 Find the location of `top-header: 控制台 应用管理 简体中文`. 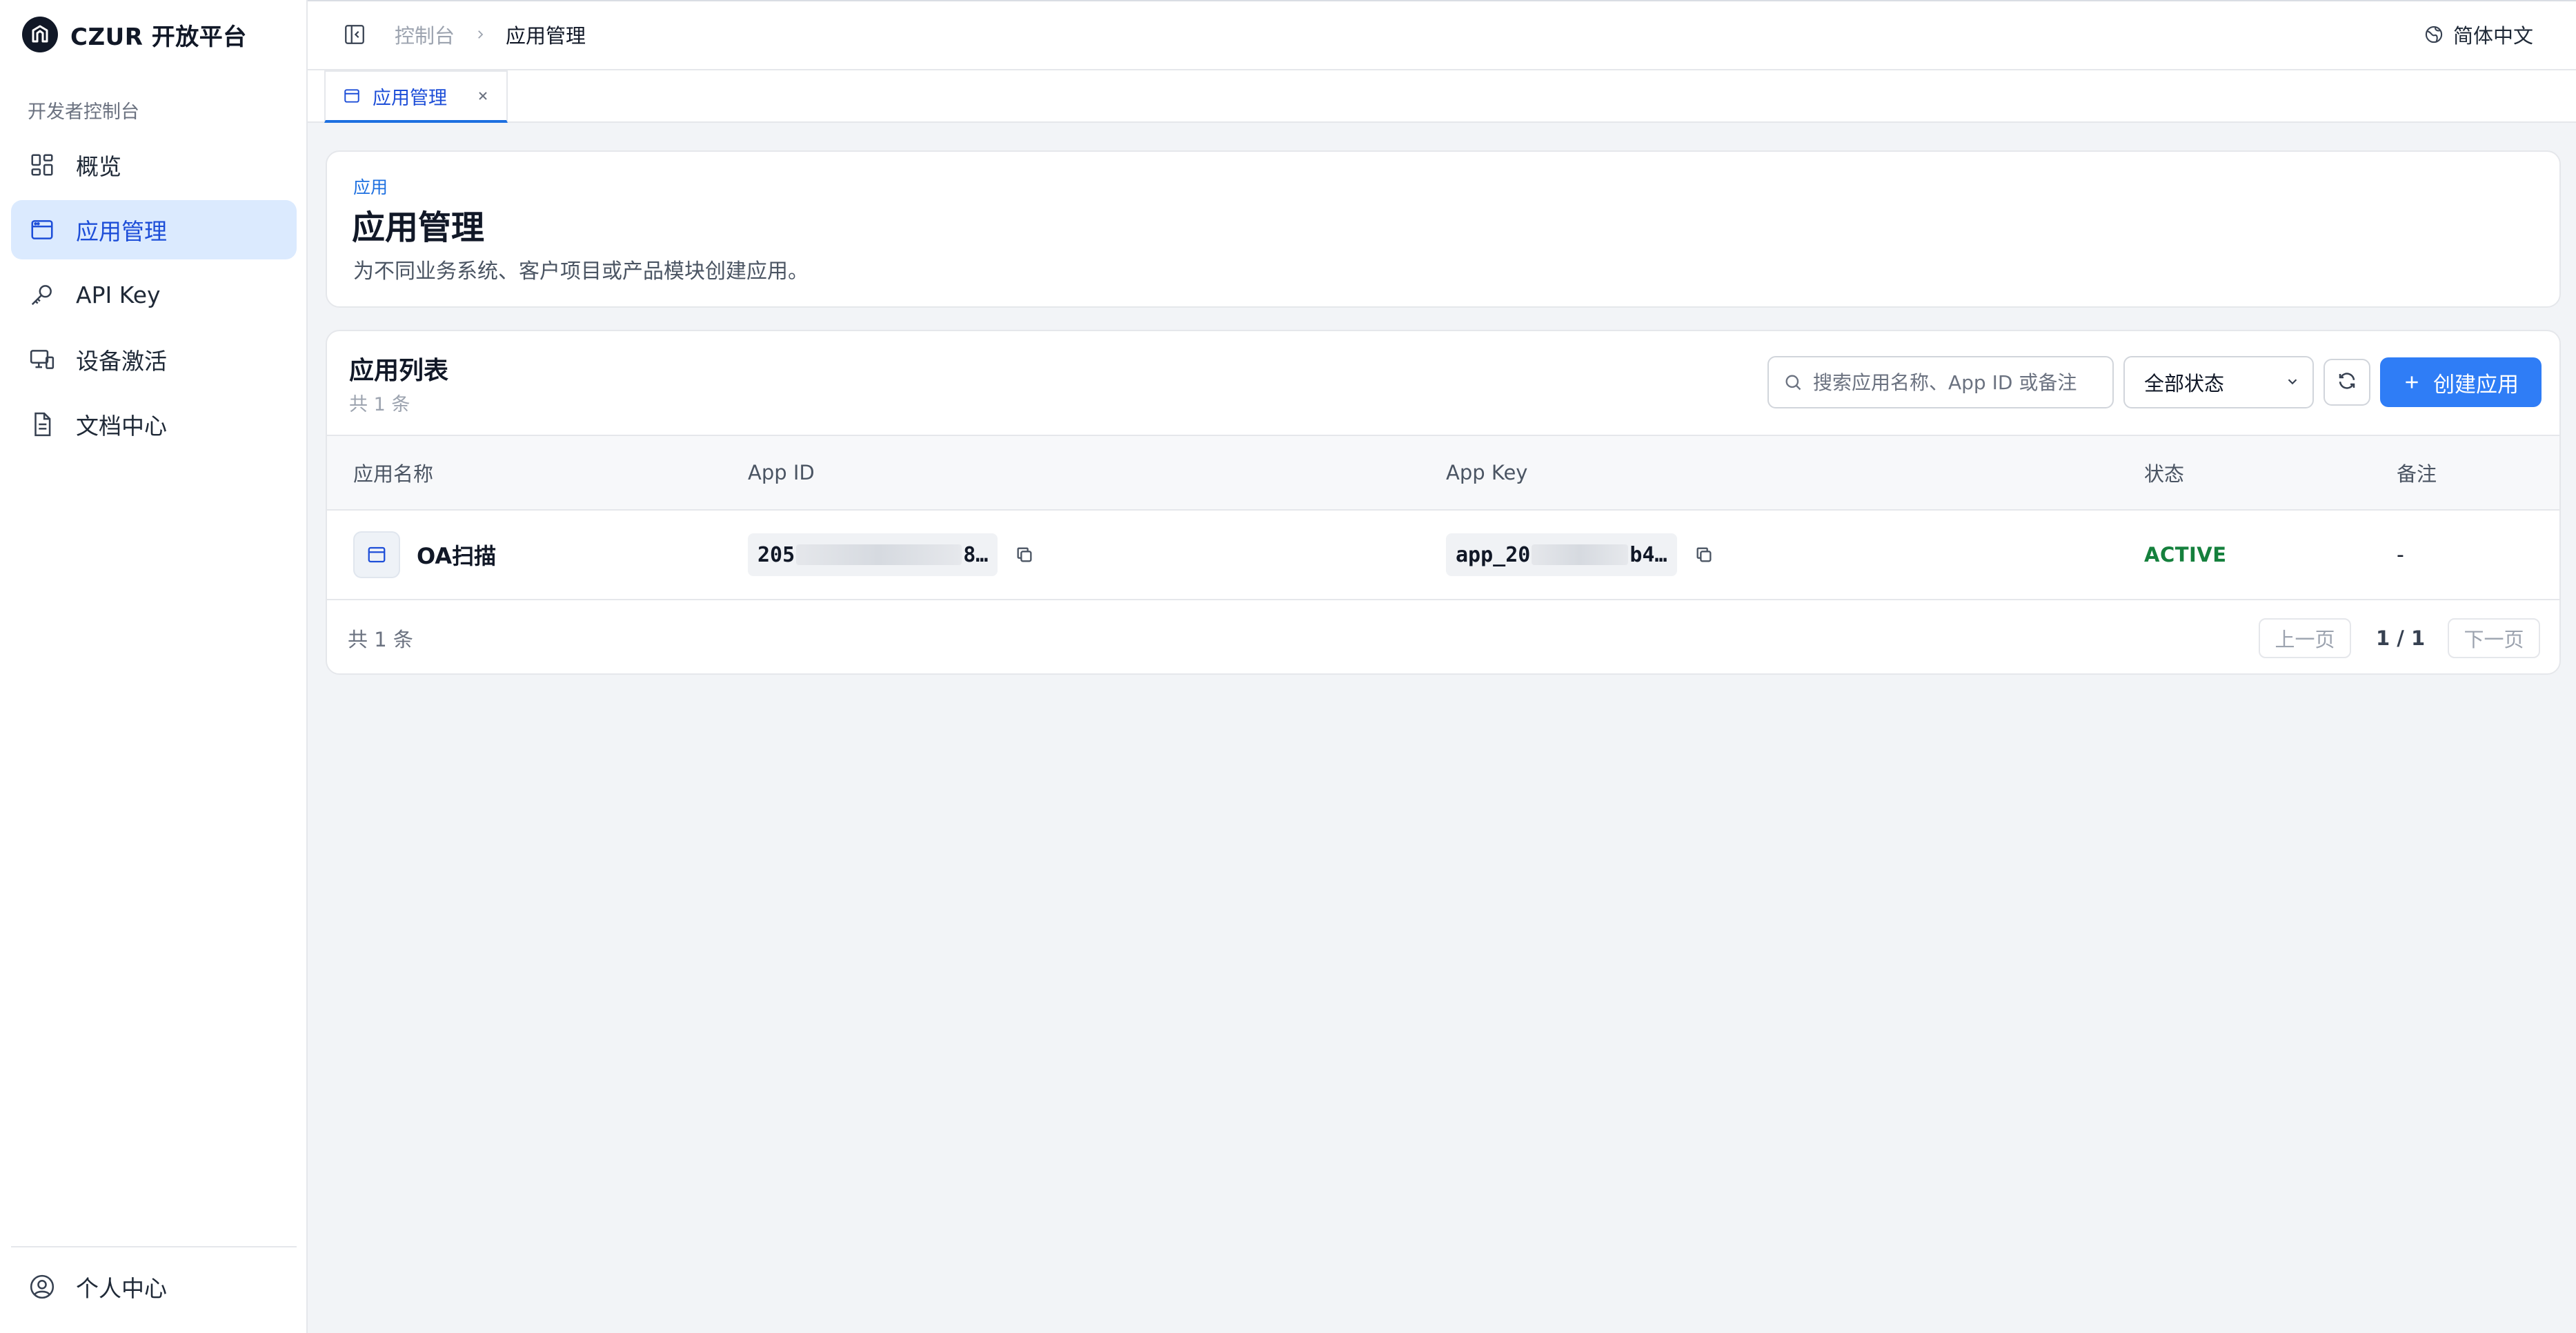

top-header: 控制台 应用管理 简体中文 is located at coordinates (1442, 35).